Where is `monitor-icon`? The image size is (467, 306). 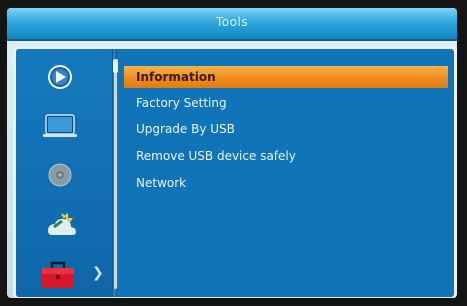 monitor-icon is located at coordinates (60, 125).